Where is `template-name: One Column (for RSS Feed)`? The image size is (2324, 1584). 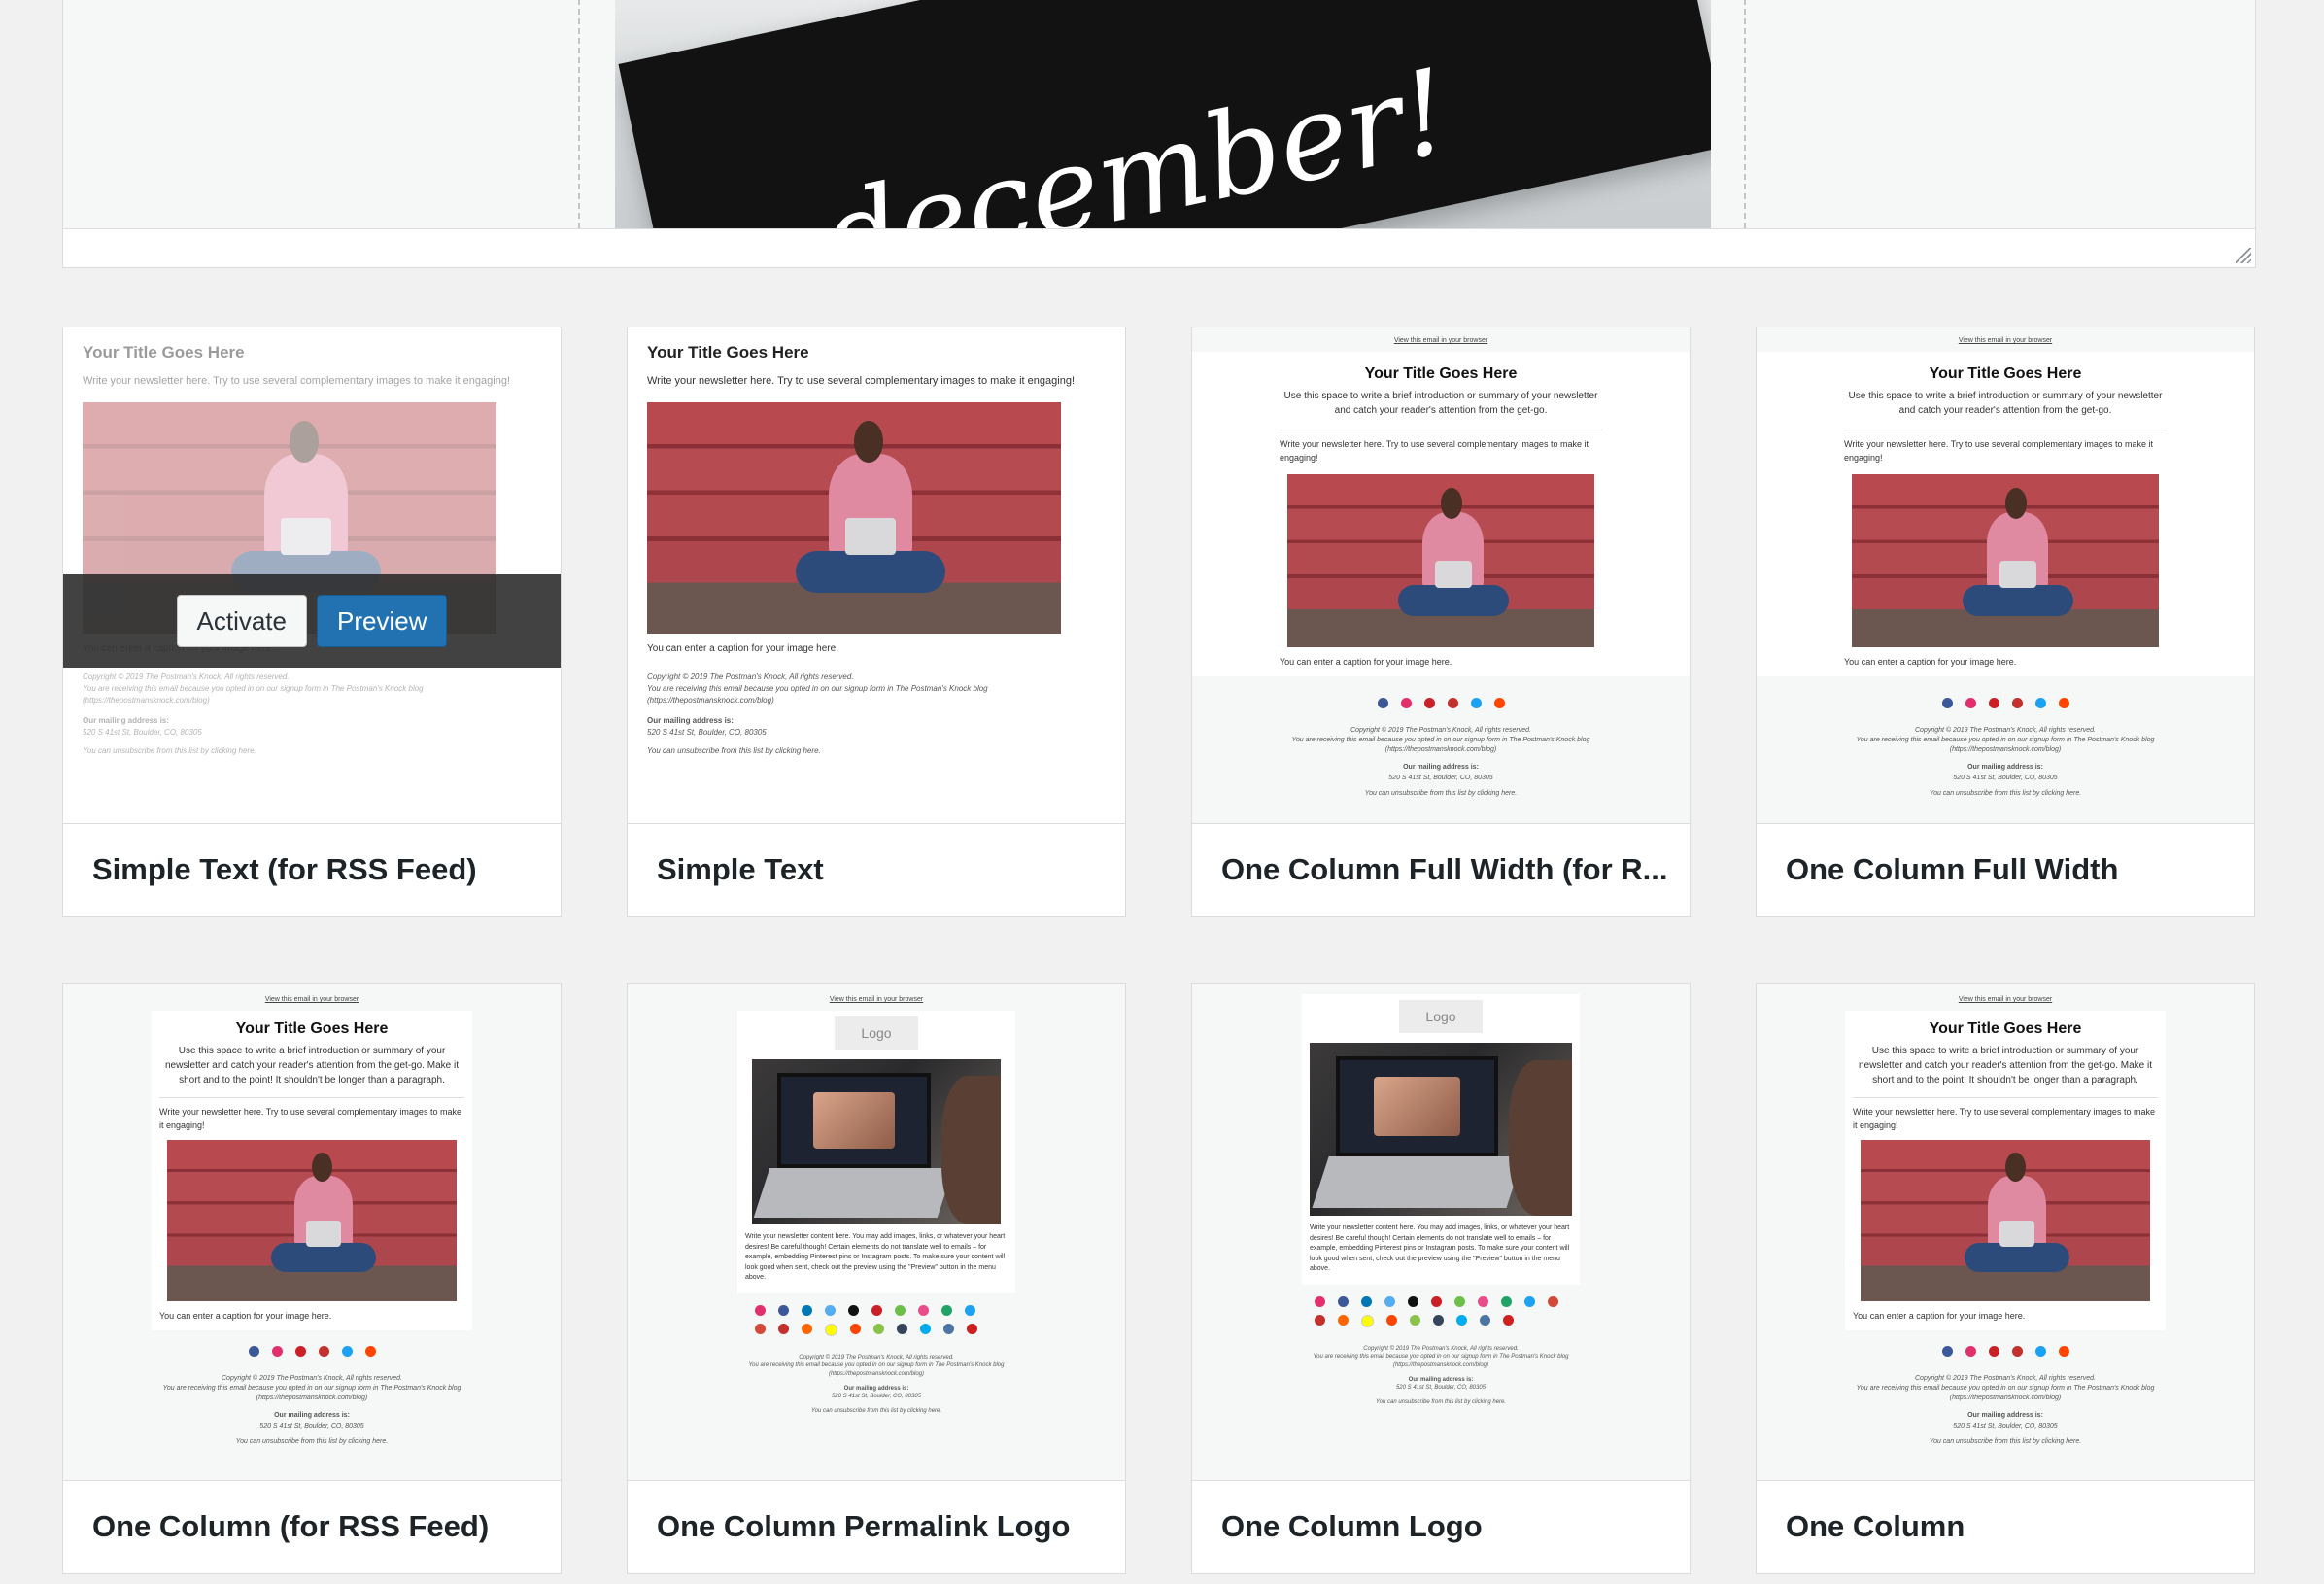 template-name: One Column (for RSS Feed) is located at coordinates (291, 1526).